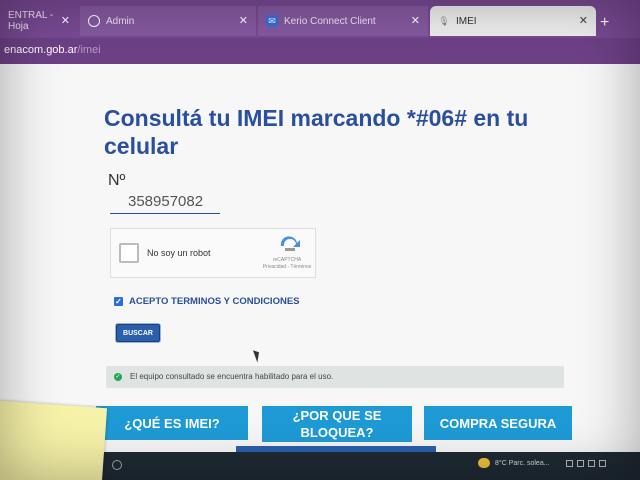 This screenshot has height=480, width=640. What do you see at coordinates (94, 21) in the screenshot?
I see `globe-icon` at bounding box center [94, 21].